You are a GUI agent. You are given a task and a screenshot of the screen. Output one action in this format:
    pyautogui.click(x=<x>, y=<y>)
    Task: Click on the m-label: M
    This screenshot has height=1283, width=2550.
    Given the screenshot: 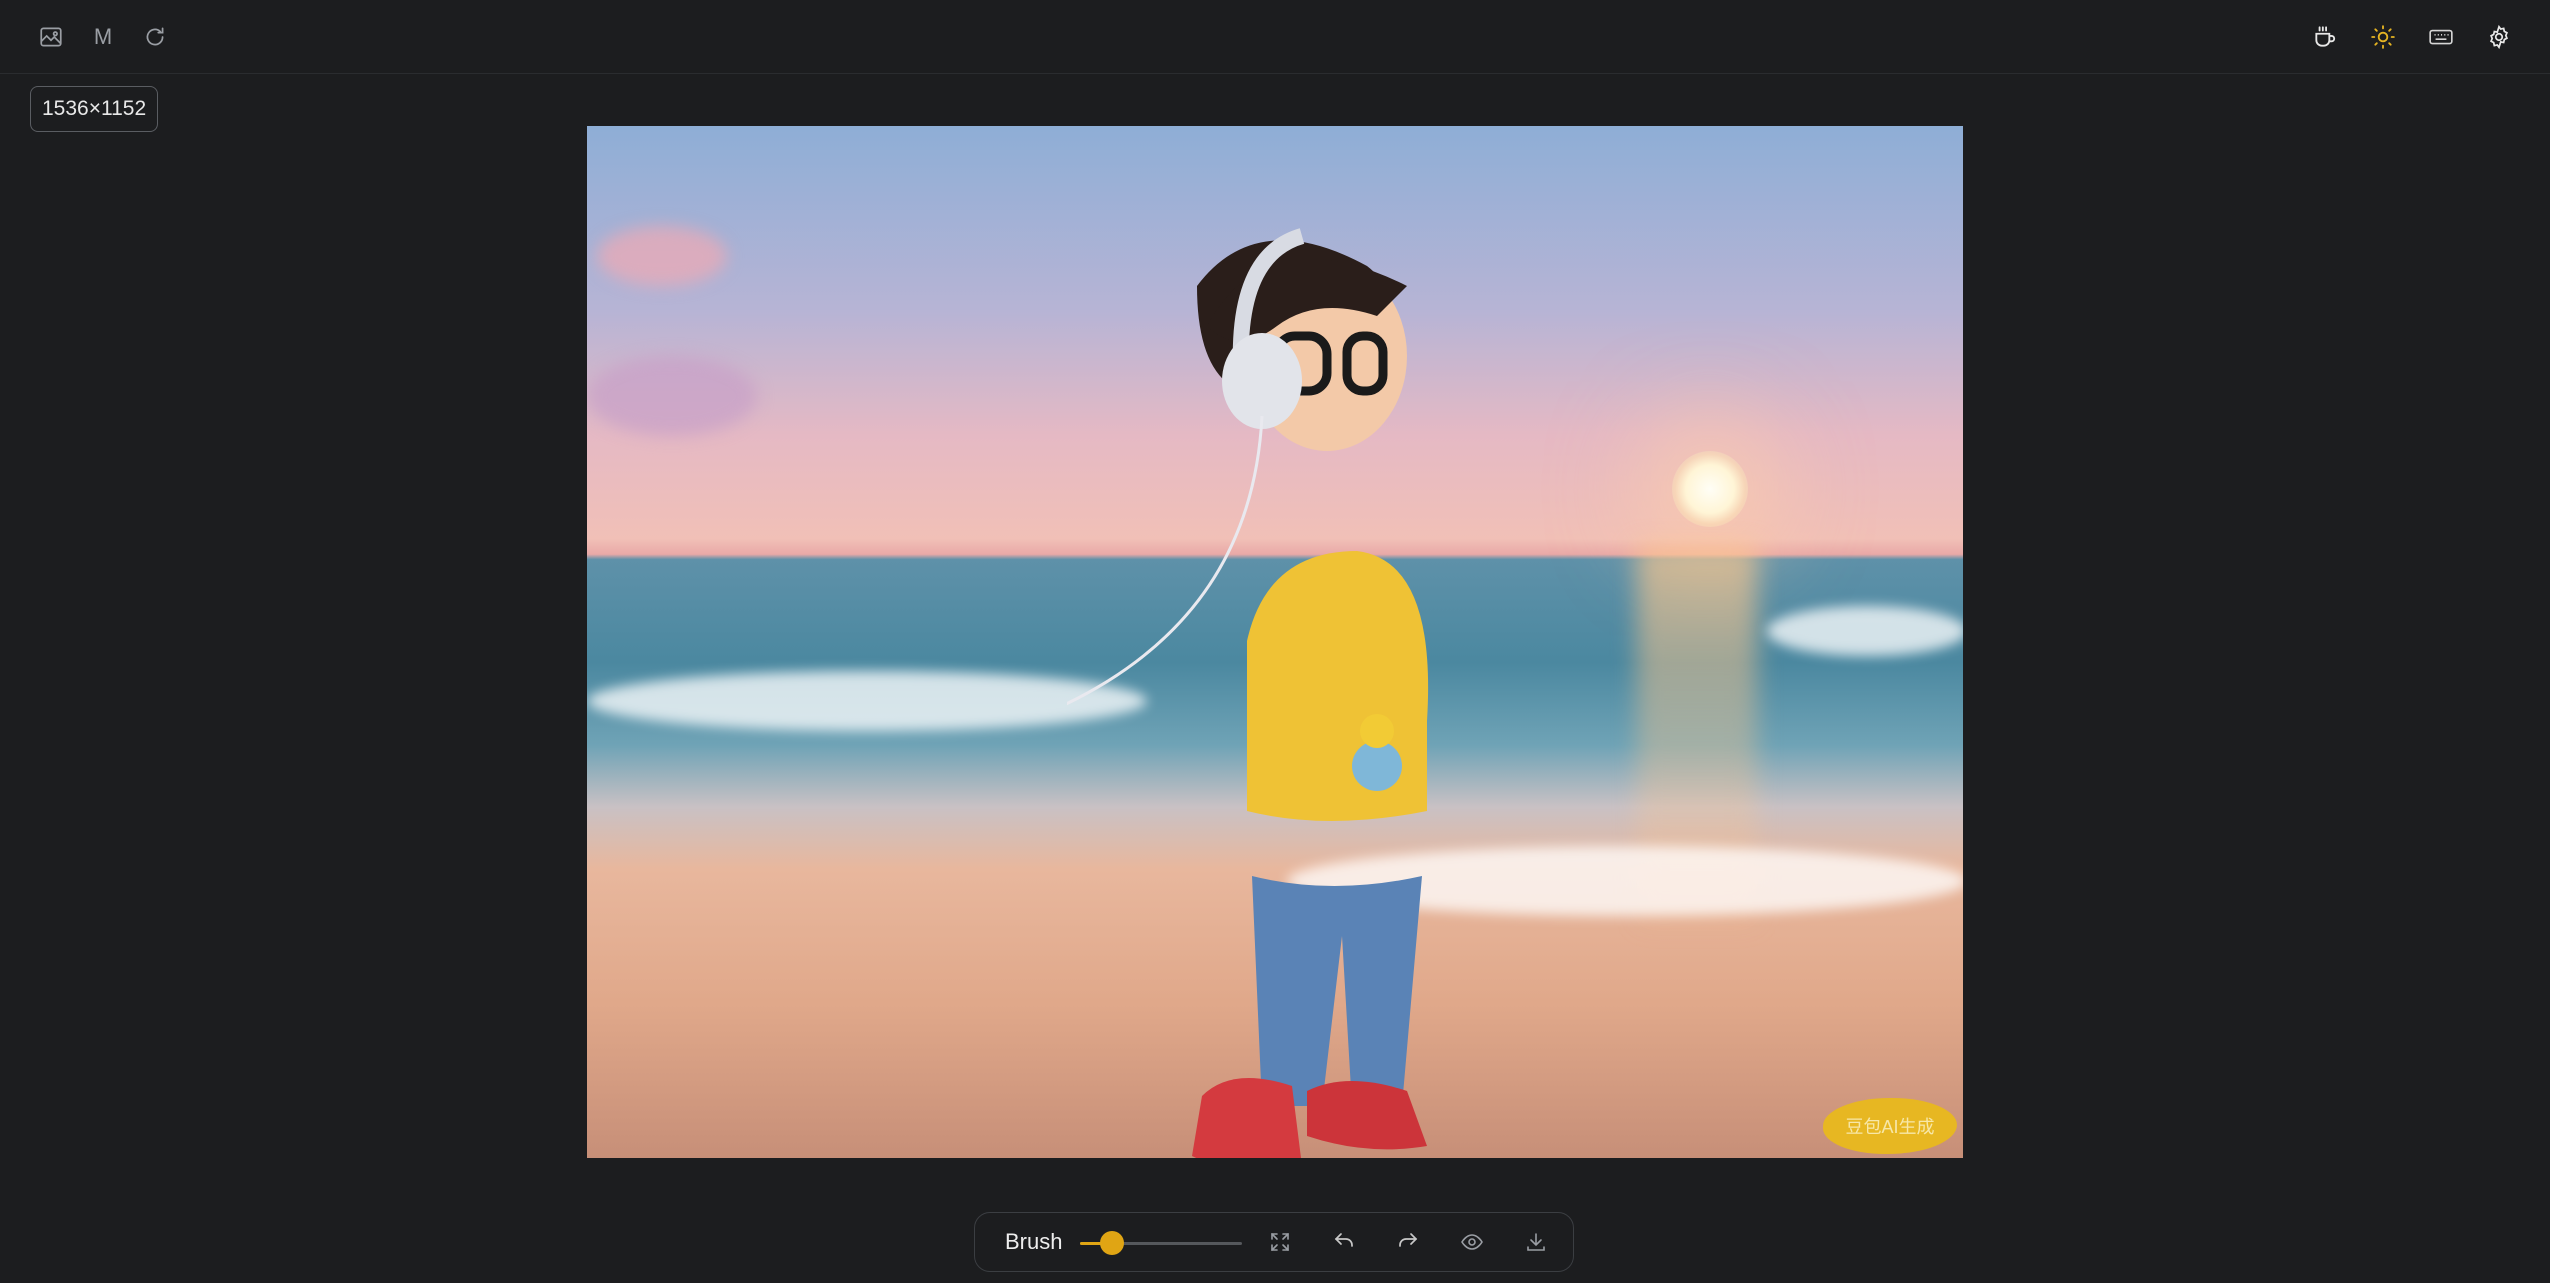 What is the action you would take?
    pyautogui.click(x=103, y=36)
    